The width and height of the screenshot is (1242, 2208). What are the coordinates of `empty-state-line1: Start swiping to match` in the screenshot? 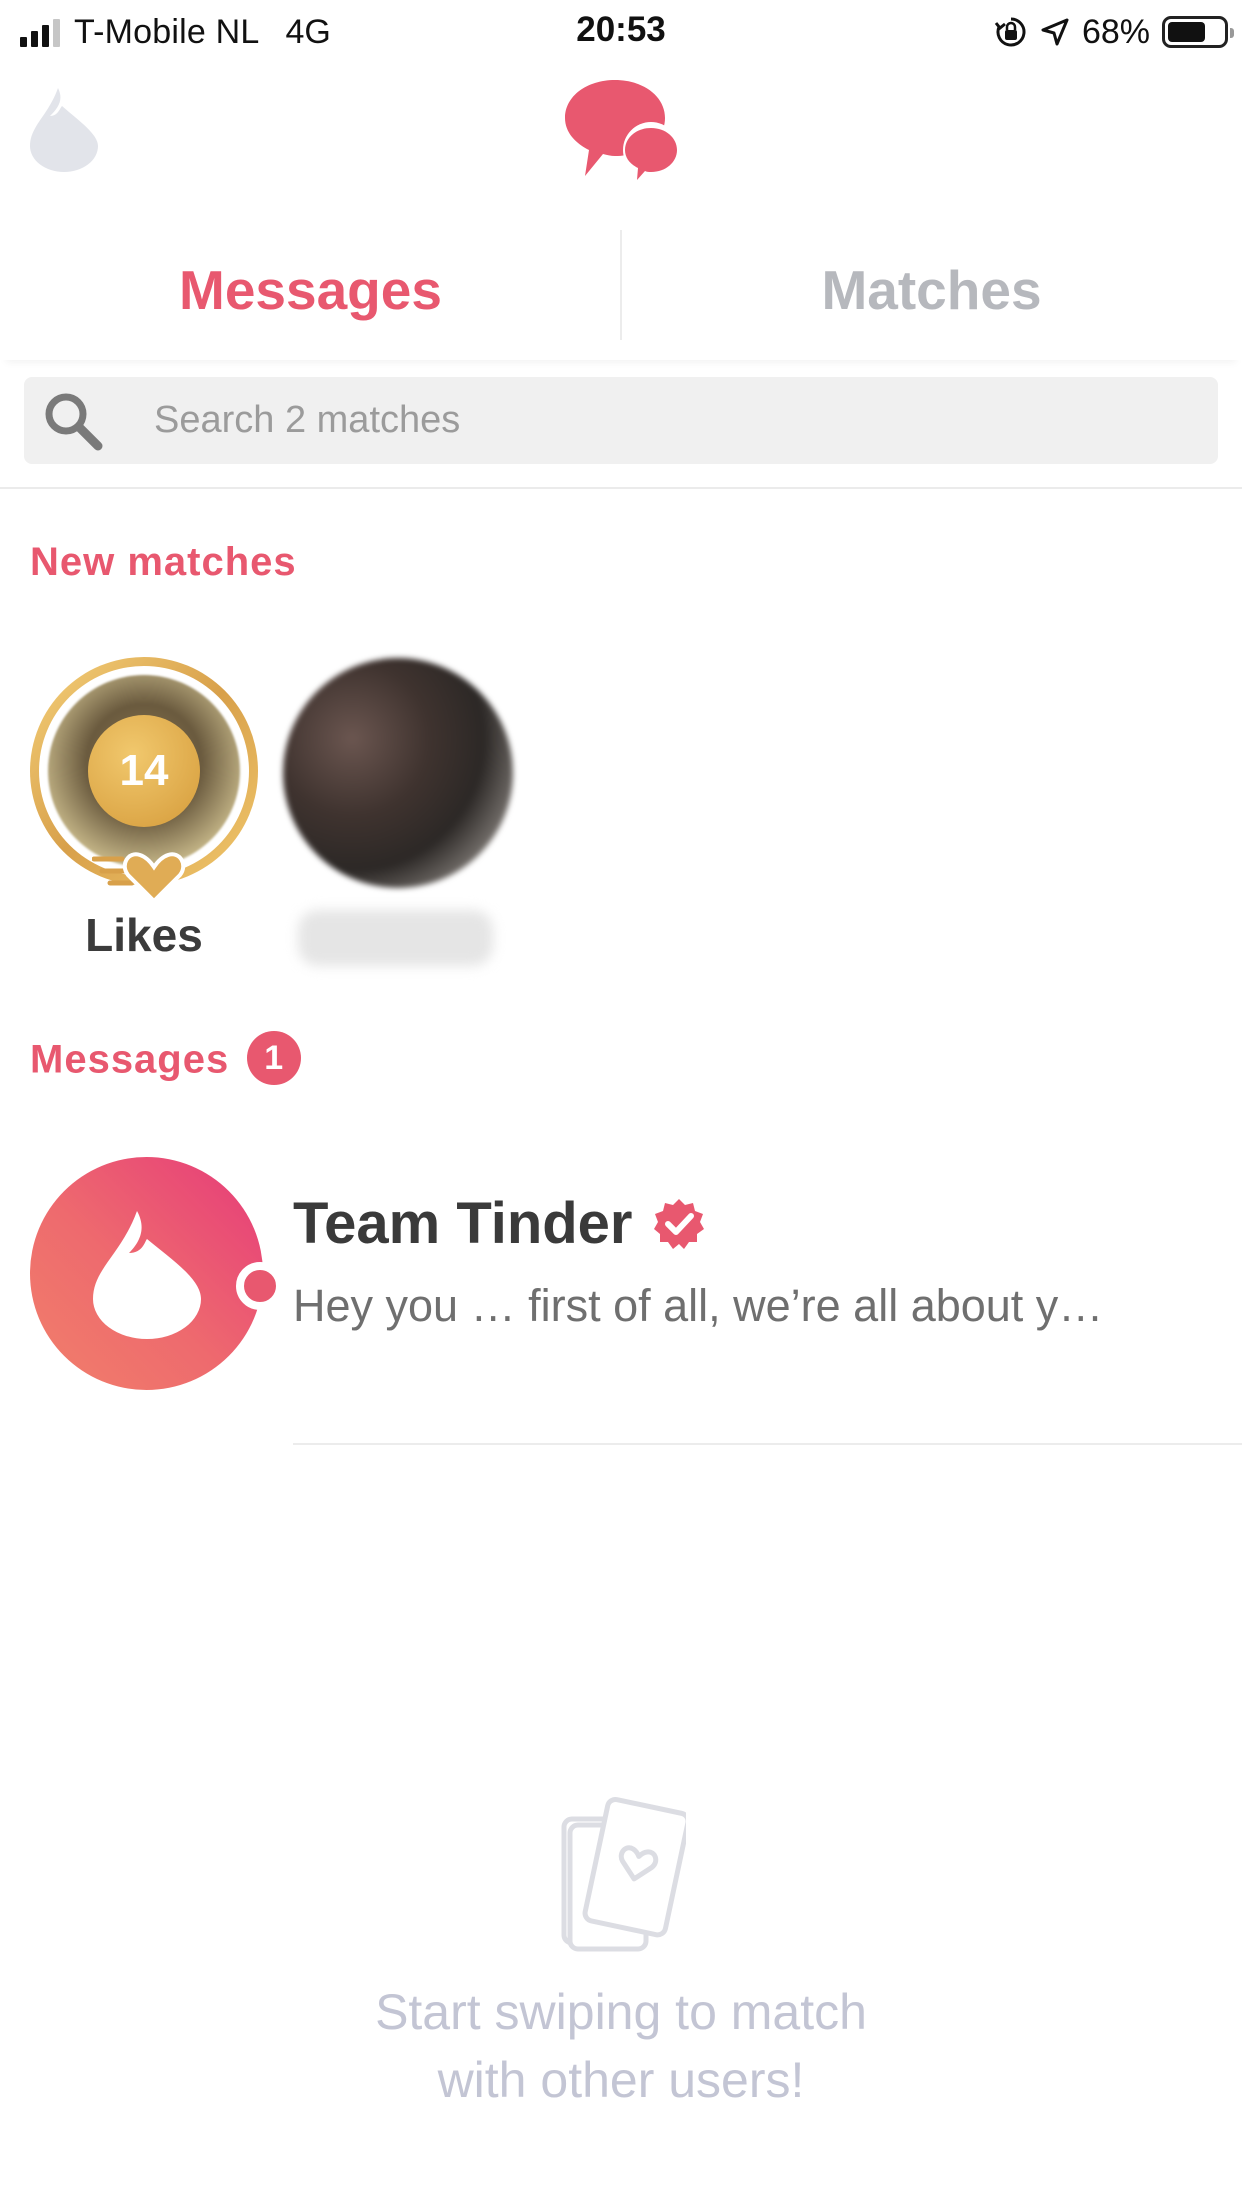 It's located at (621, 2012).